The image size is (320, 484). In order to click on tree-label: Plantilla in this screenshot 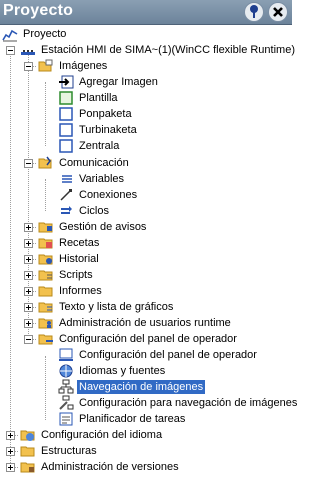, I will do `click(98, 98)`.